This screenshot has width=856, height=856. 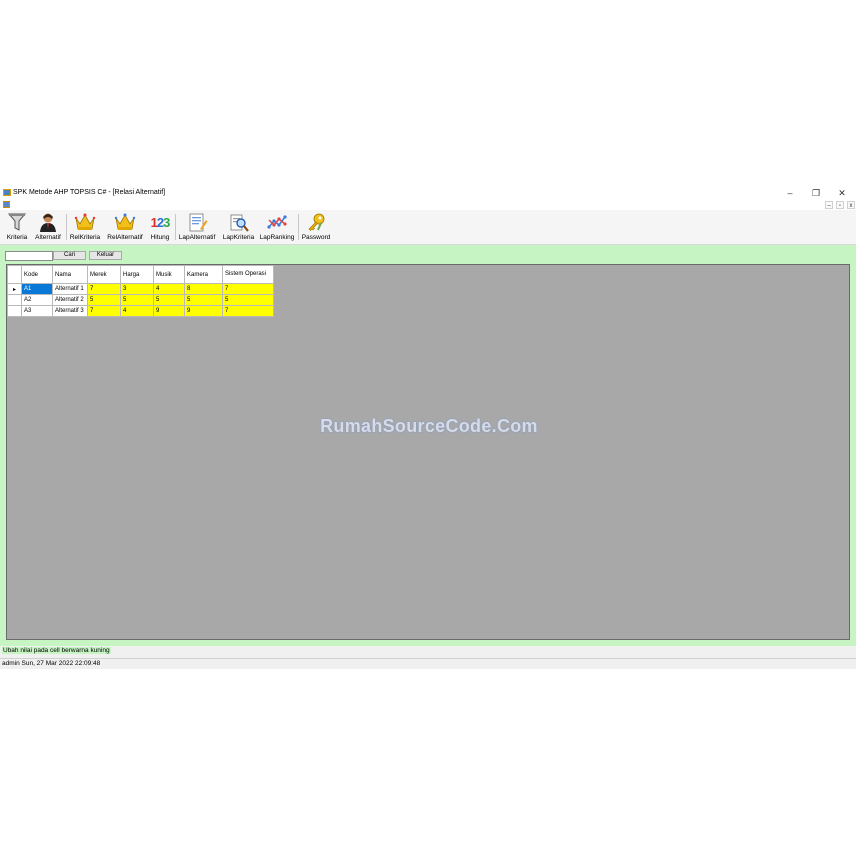 I want to click on column-header-harga: Harga, so click(x=137, y=274).